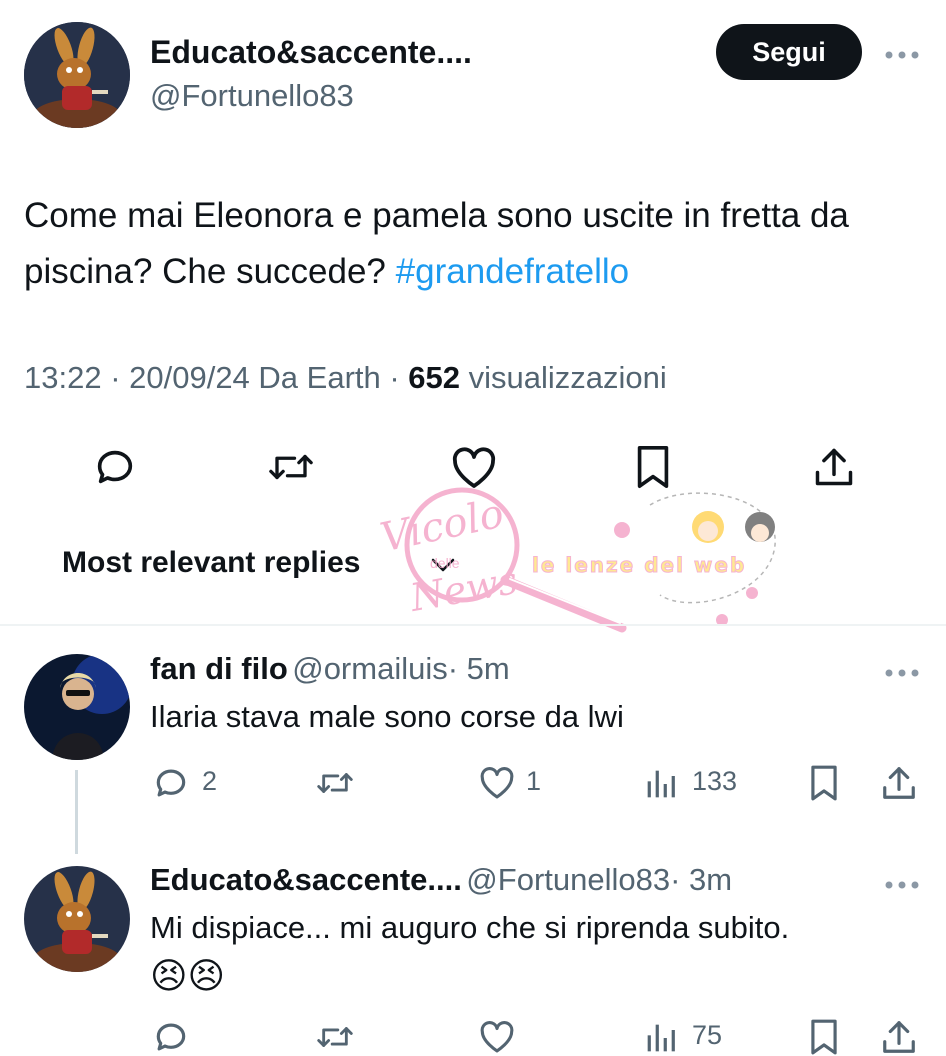  I want to click on reply-header: Educato&saccente.... @Fortunello83· 3m, so click(441, 880).